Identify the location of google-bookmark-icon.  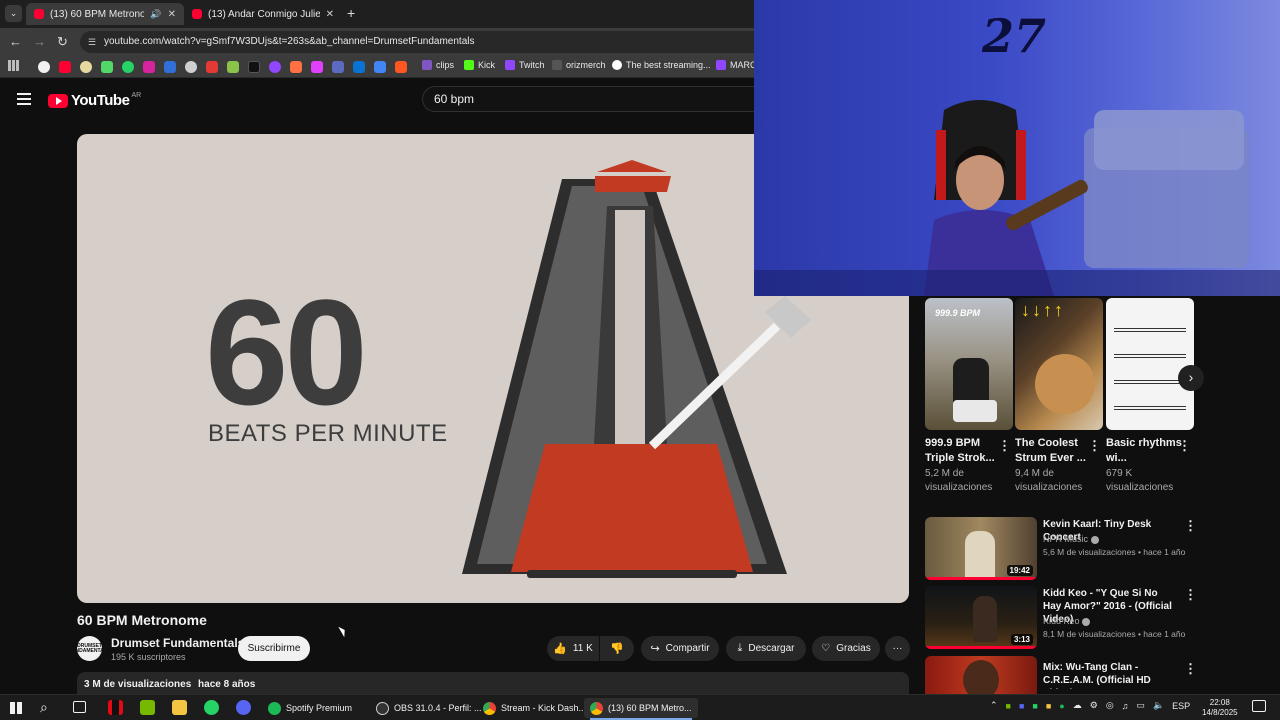
(44, 67).